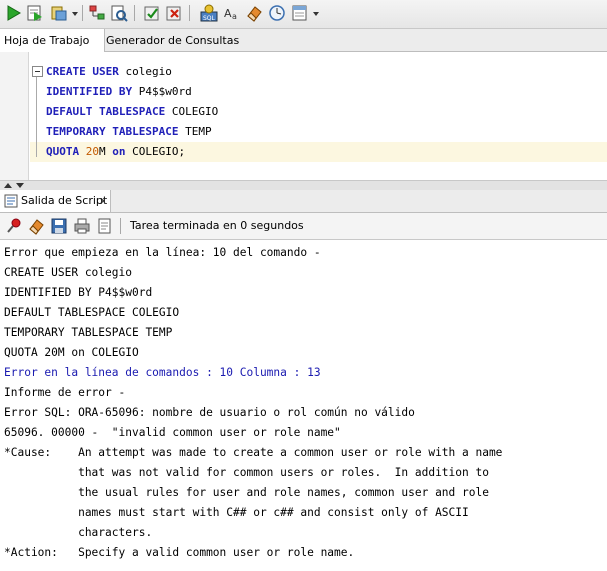 This screenshot has height=571, width=607. Describe the element at coordinates (36, 117) in the screenshot. I see `fold-guide` at that location.